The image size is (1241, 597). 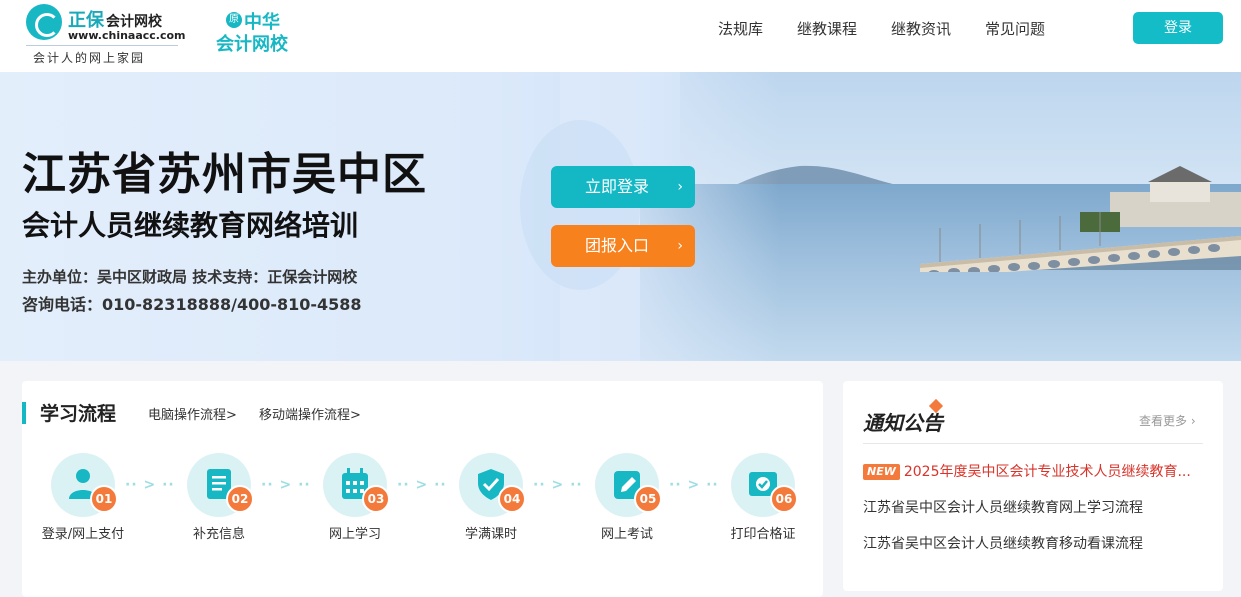 I want to click on logo-divider, so click(x=102, y=45).